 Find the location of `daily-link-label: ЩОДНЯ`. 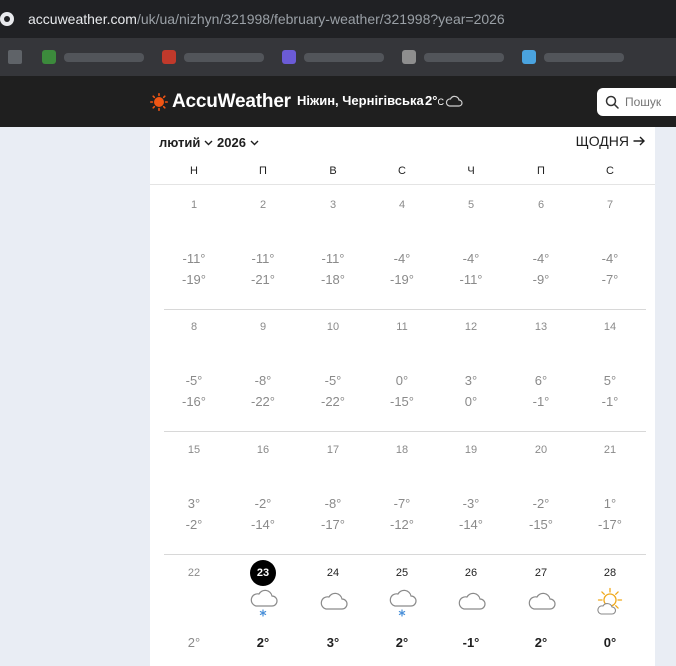

daily-link-label: ЩОДНЯ is located at coordinates (602, 141).